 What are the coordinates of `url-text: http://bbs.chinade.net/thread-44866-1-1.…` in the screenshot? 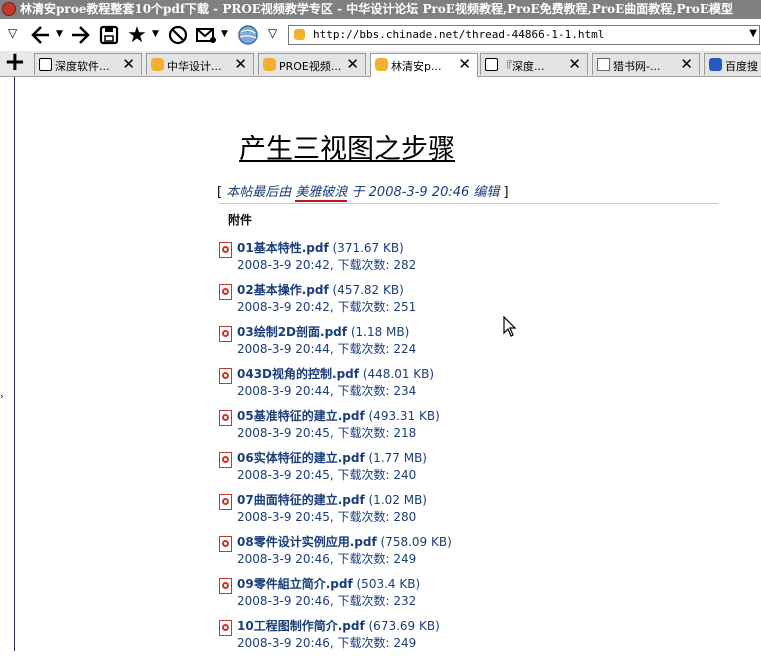 It's located at (459, 34).